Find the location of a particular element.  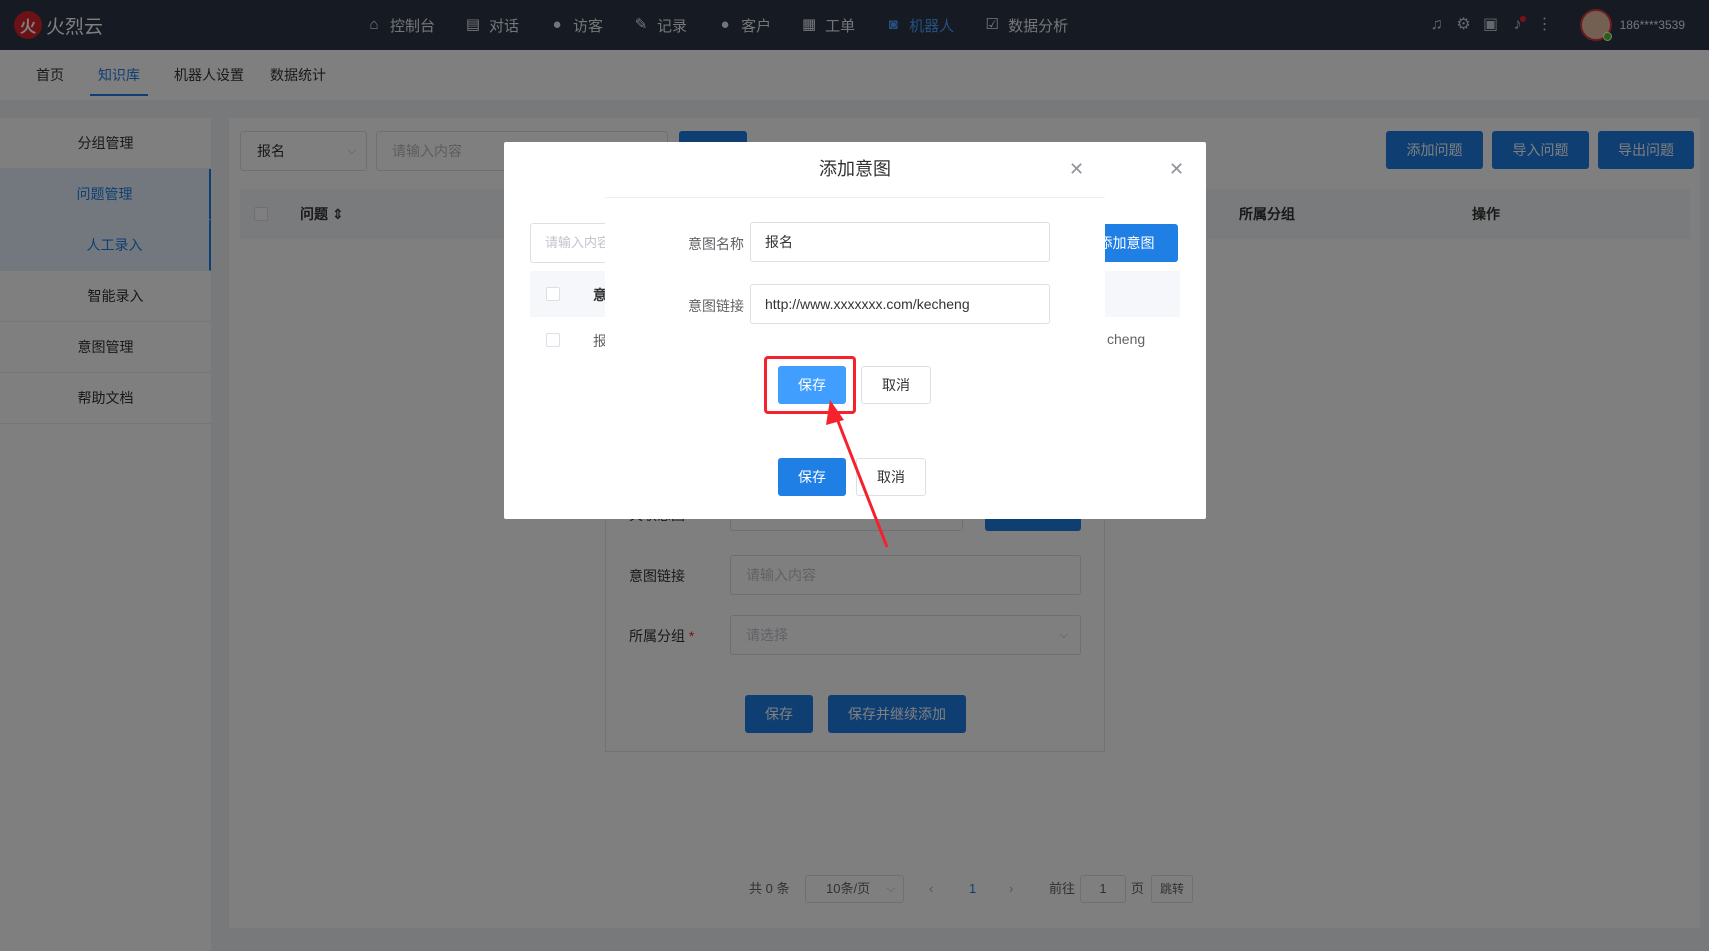

title-divider is located at coordinates (855, 197).